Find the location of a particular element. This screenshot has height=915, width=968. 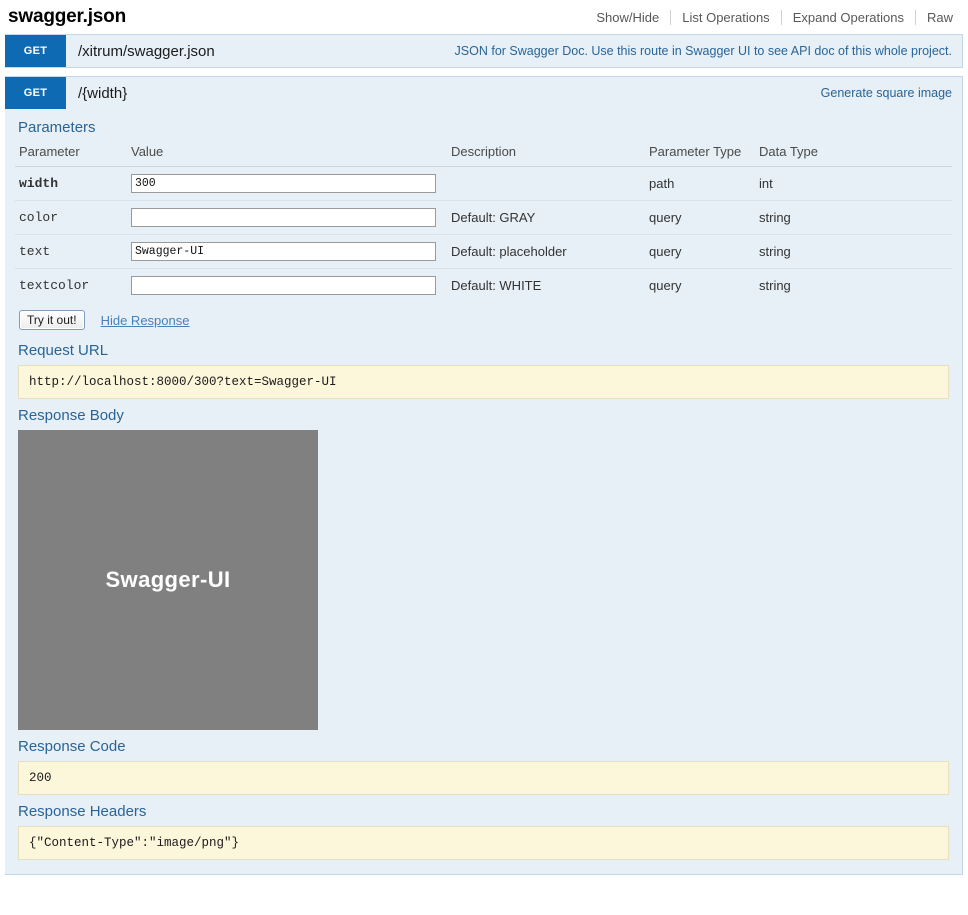

page-title: swagger.json is located at coordinates (67, 16).